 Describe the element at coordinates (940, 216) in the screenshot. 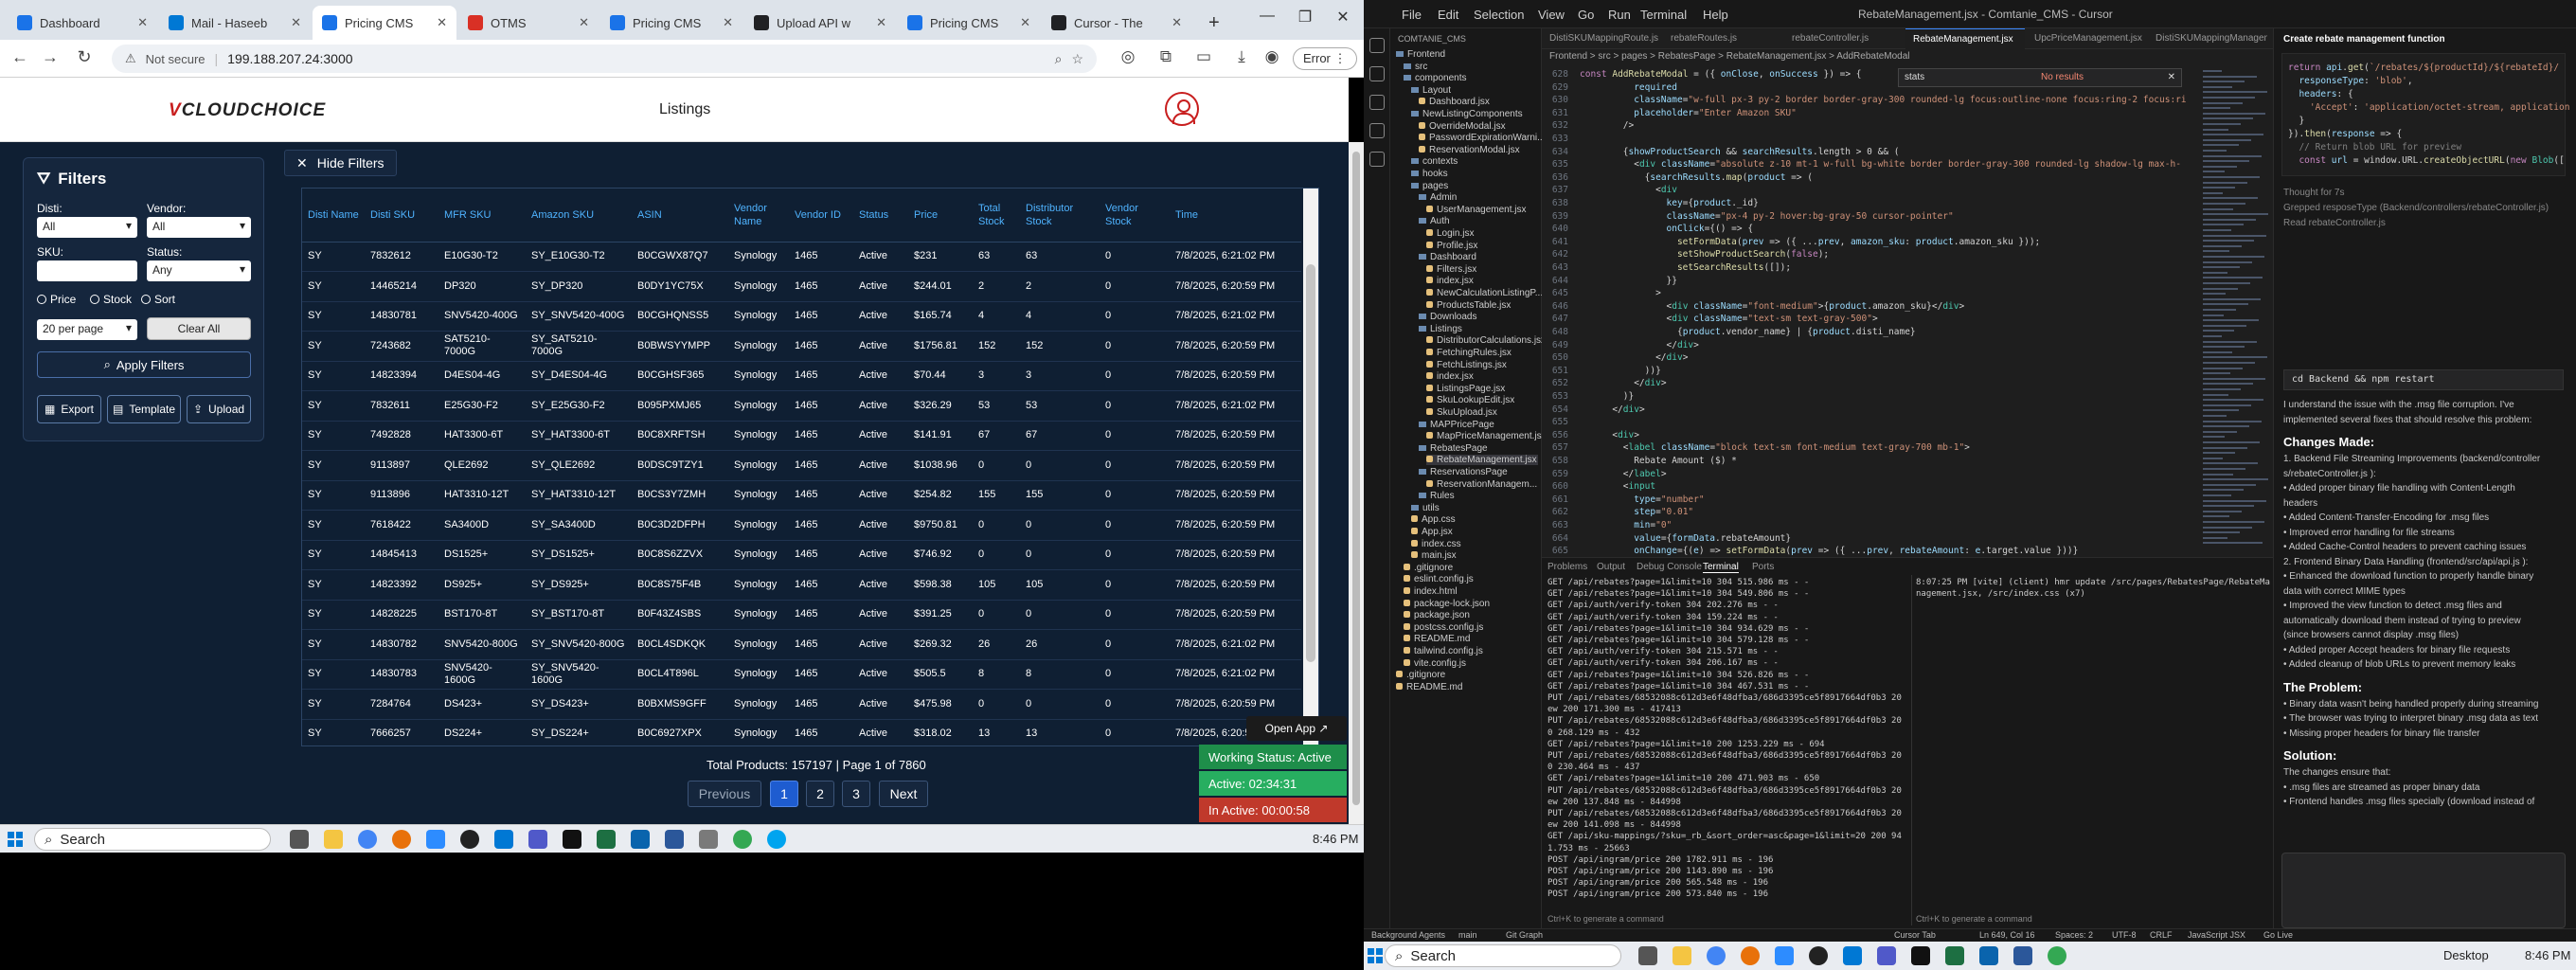

I see `column-header: Price` at that location.